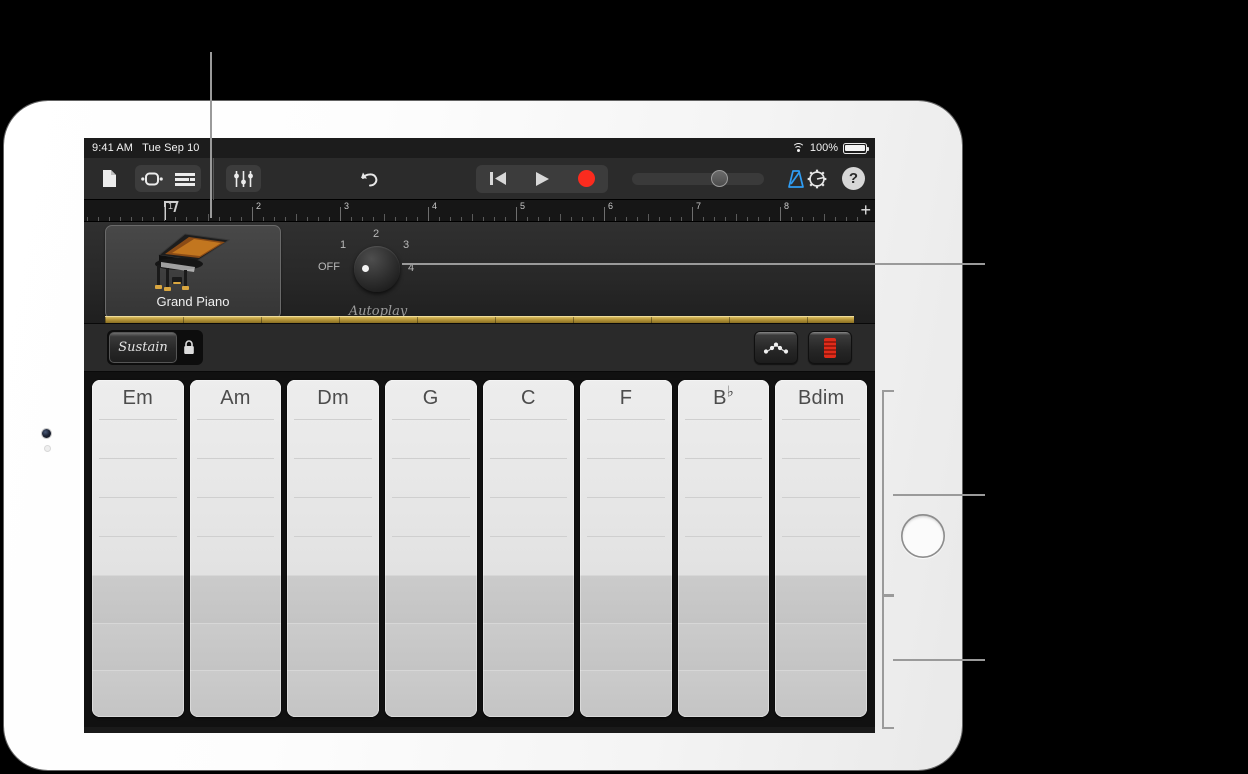 The width and height of the screenshot is (1248, 774). What do you see at coordinates (347, 206) in the screenshot?
I see `ruler-bar-number: 3` at bounding box center [347, 206].